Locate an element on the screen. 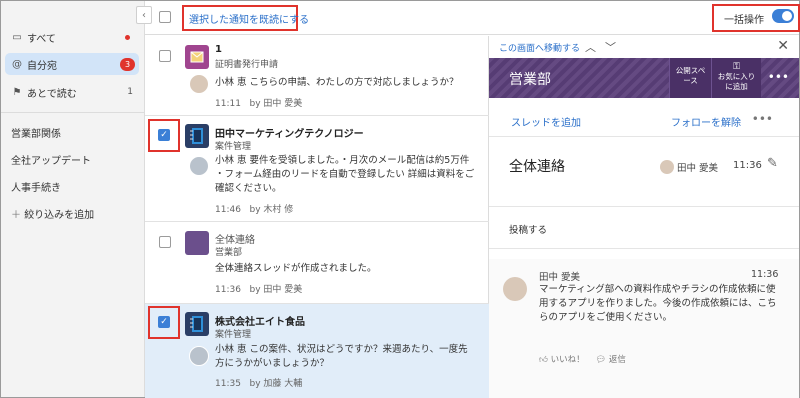 The image size is (800, 398). add-thread-button: スレッドを追加 is located at coordinates (546, 121).